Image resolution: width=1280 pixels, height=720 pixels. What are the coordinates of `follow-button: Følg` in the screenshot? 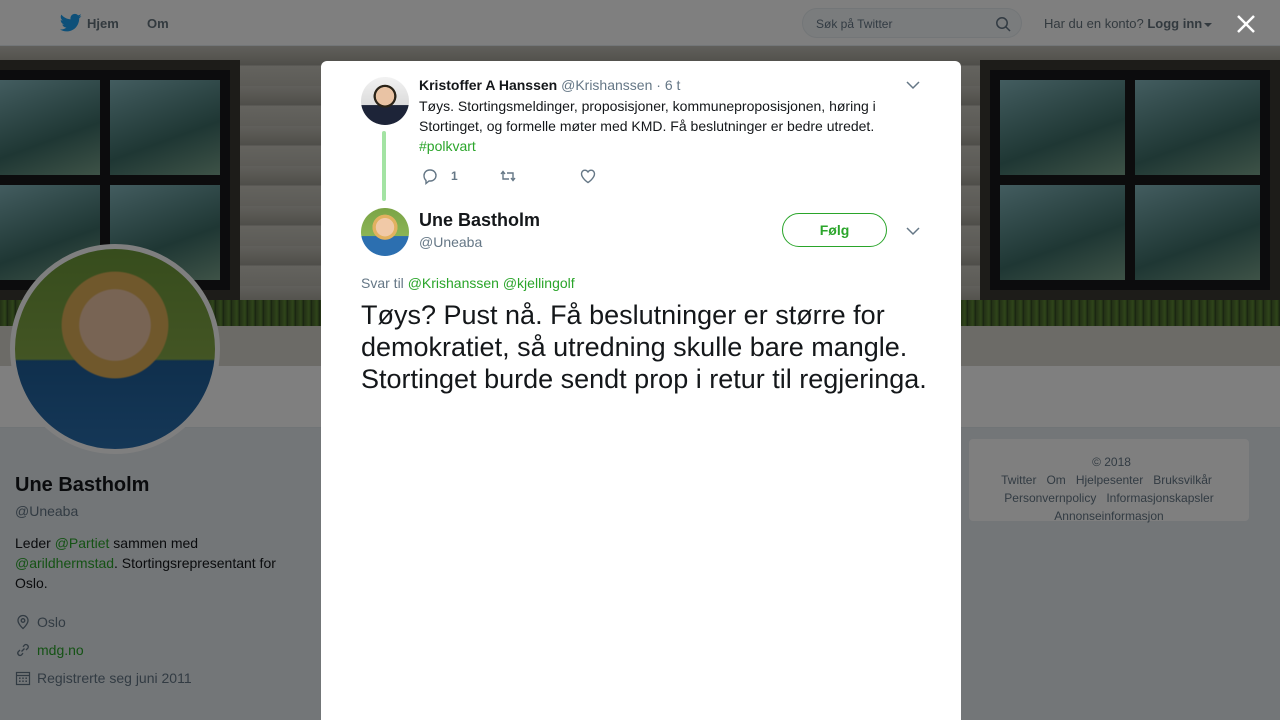 It's located at (834, 230).